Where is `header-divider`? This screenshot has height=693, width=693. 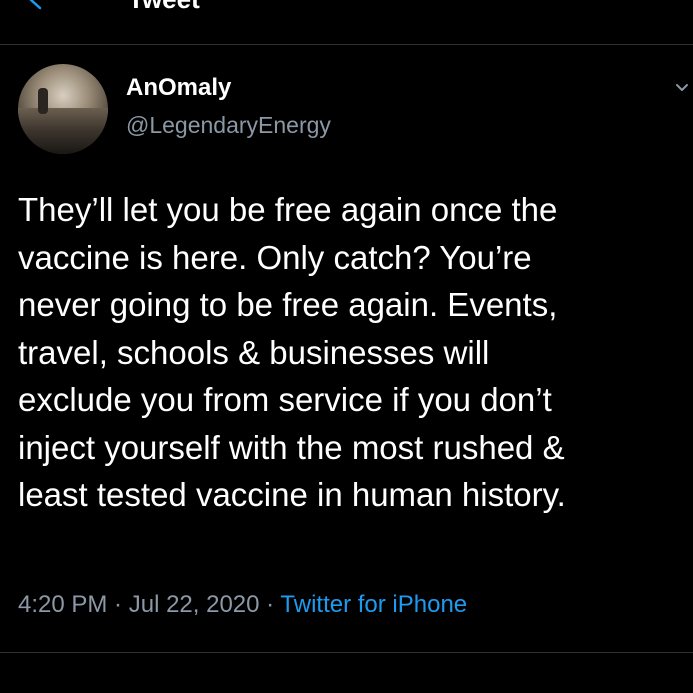
header-divider is located at coordinates (346, 44).